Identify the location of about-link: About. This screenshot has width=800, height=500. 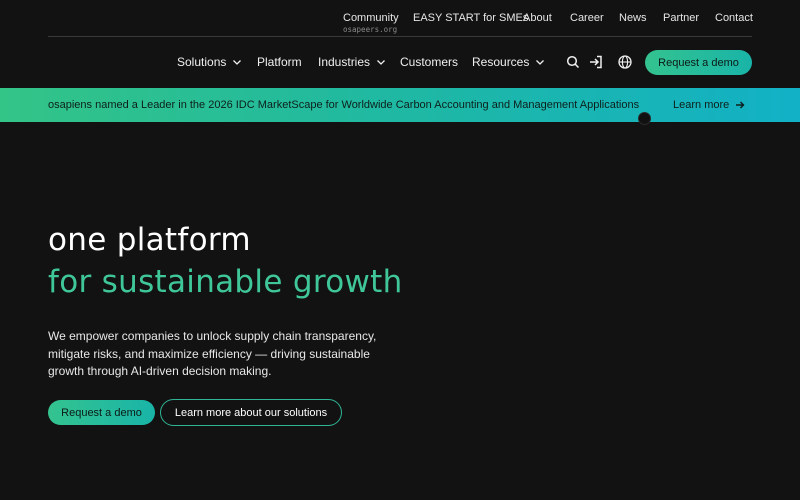
(537, 18).